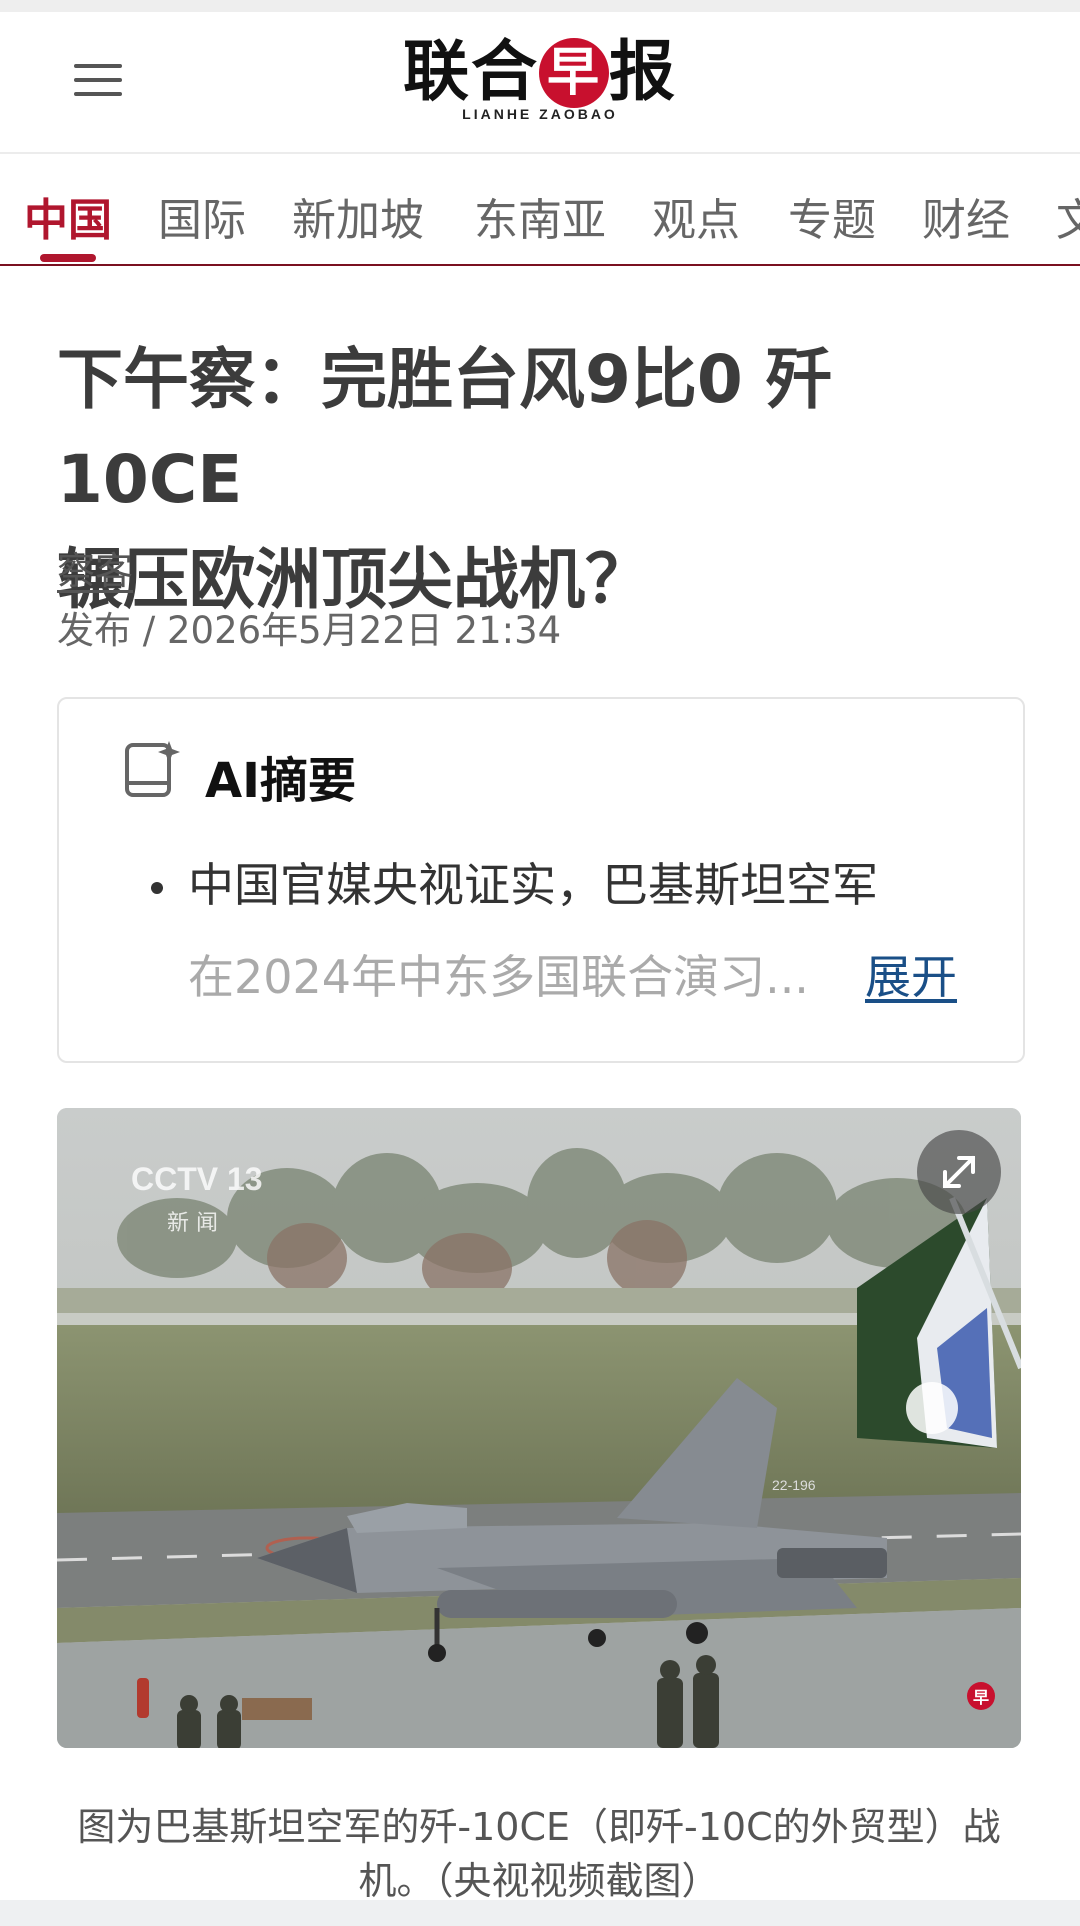 This screenshot has height=1926, width=1080. I want to click on bullet-dot, so click(157, 888).